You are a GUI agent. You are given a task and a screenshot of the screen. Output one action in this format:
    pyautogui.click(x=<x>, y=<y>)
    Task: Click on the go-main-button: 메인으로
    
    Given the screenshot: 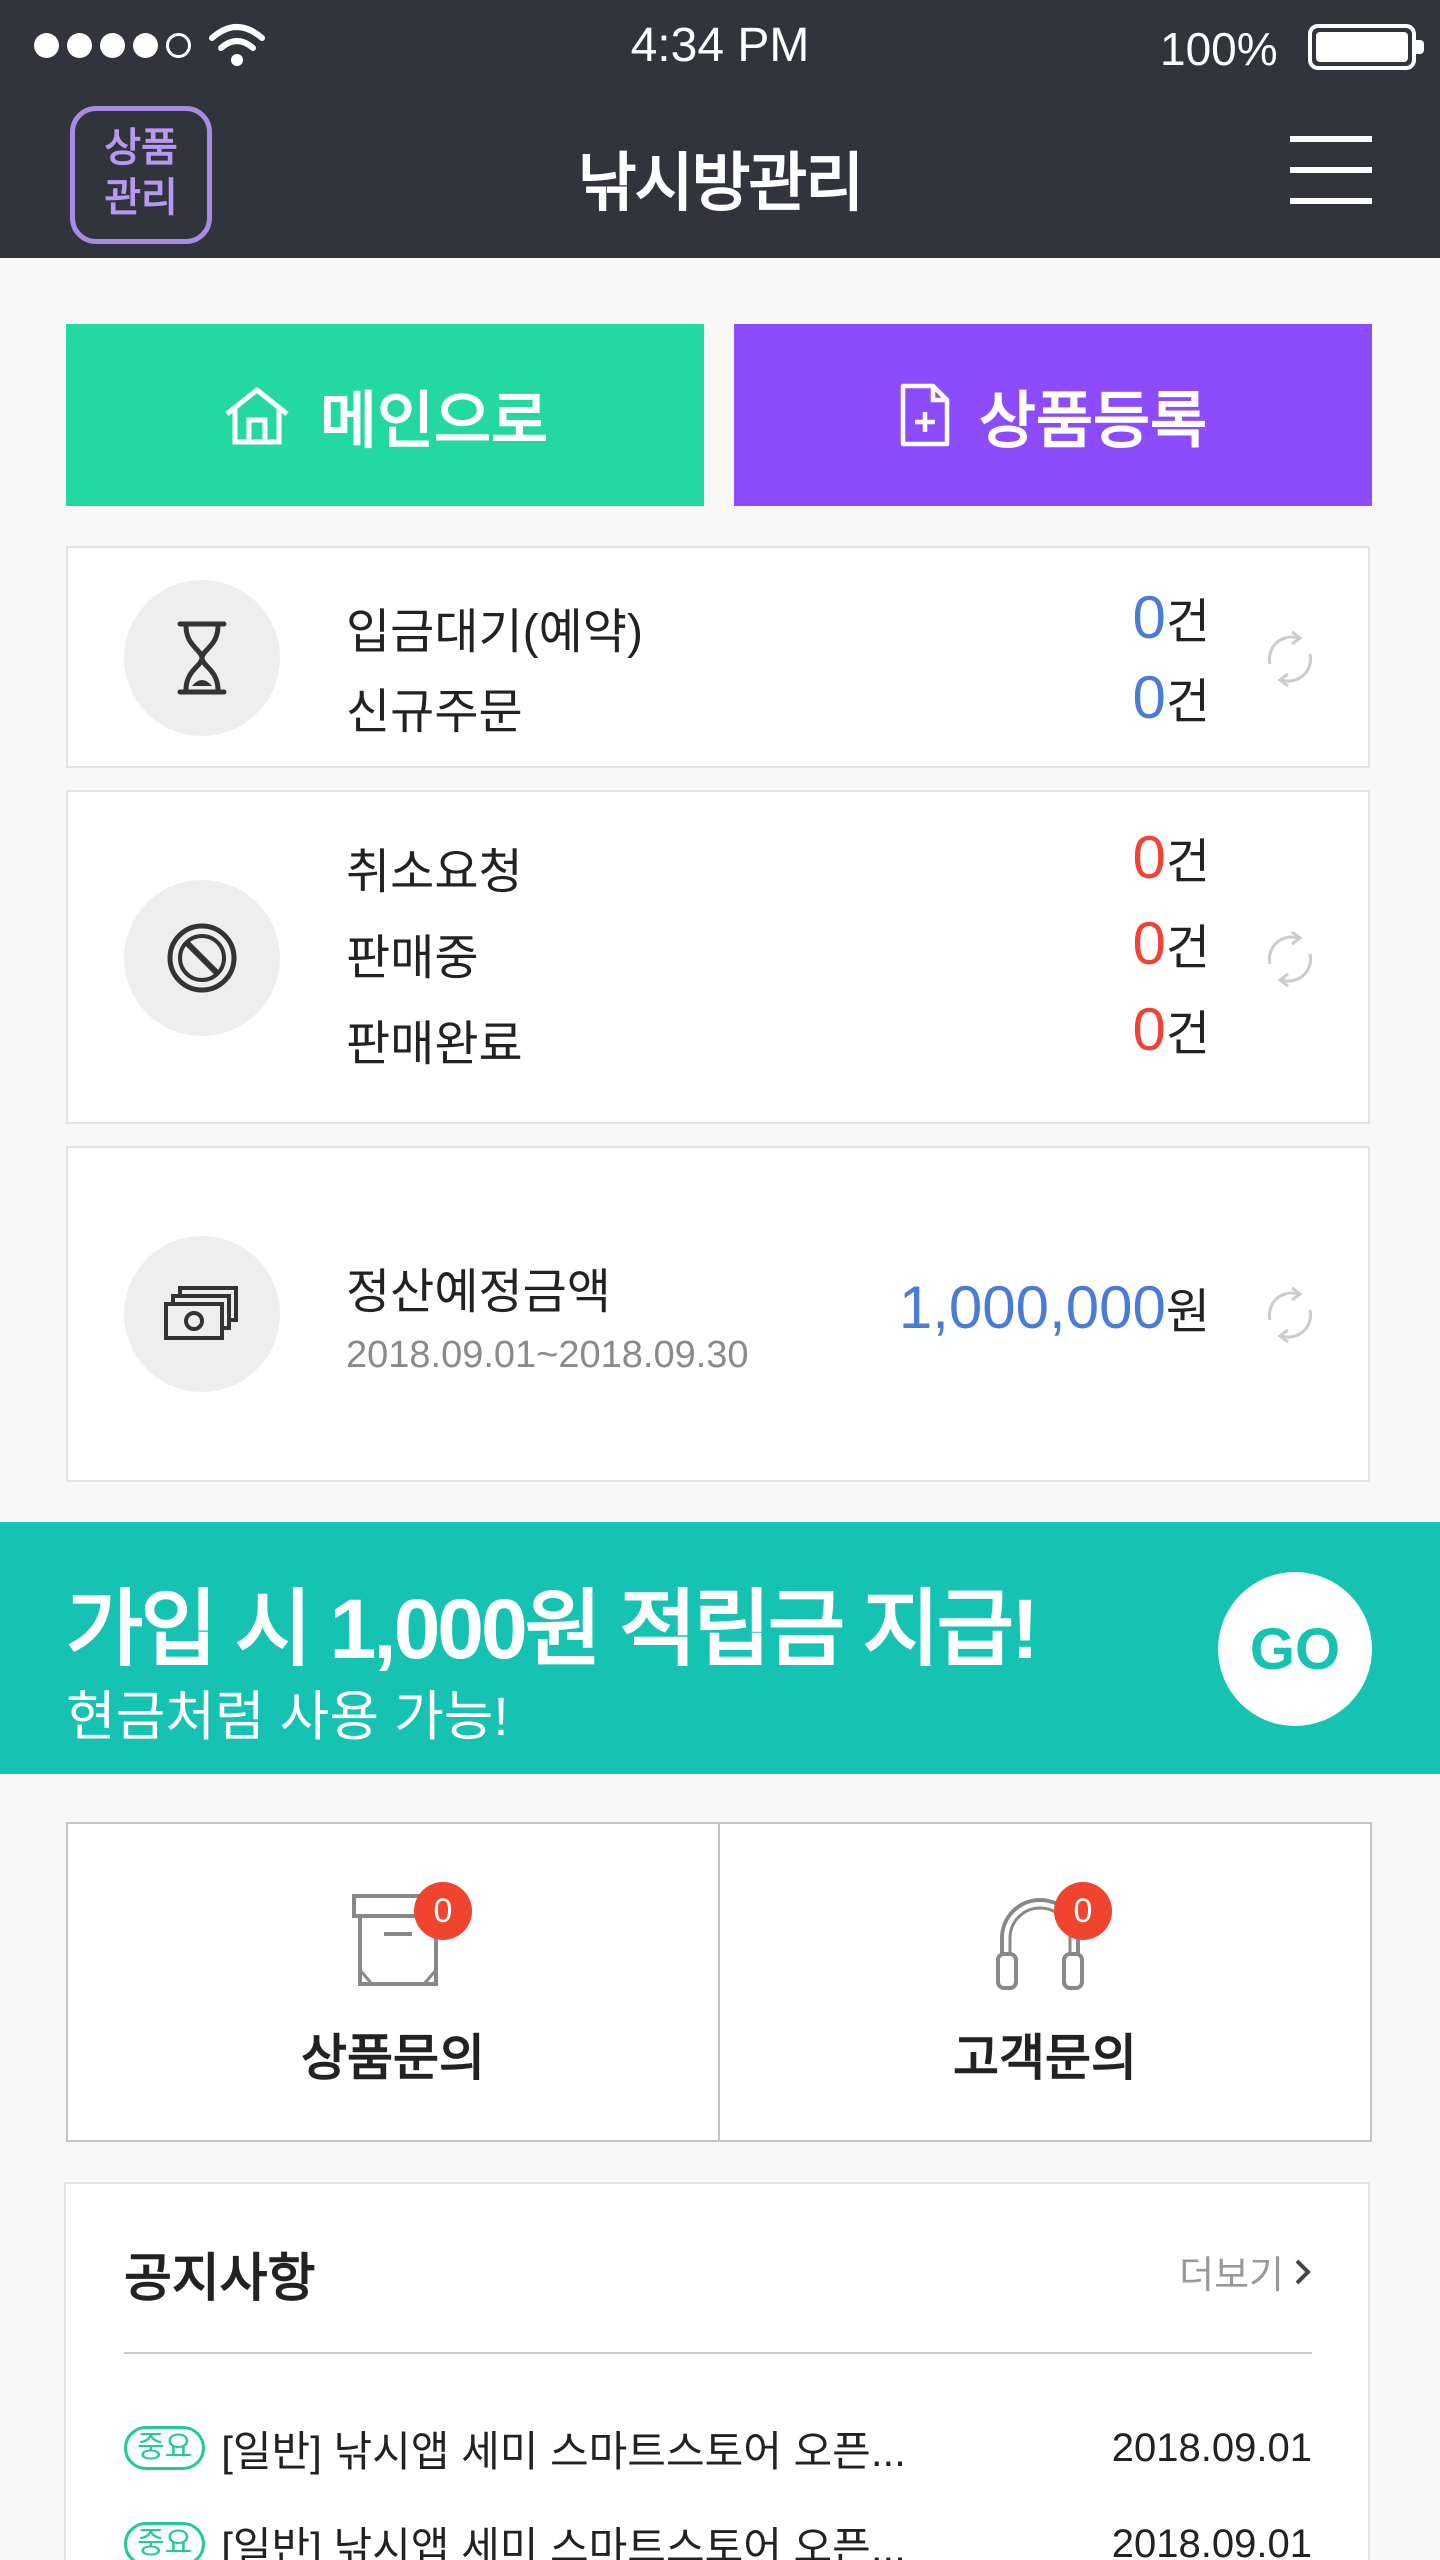 What is the action you would take?
    pyautogui.click(x=385, y=415)
    